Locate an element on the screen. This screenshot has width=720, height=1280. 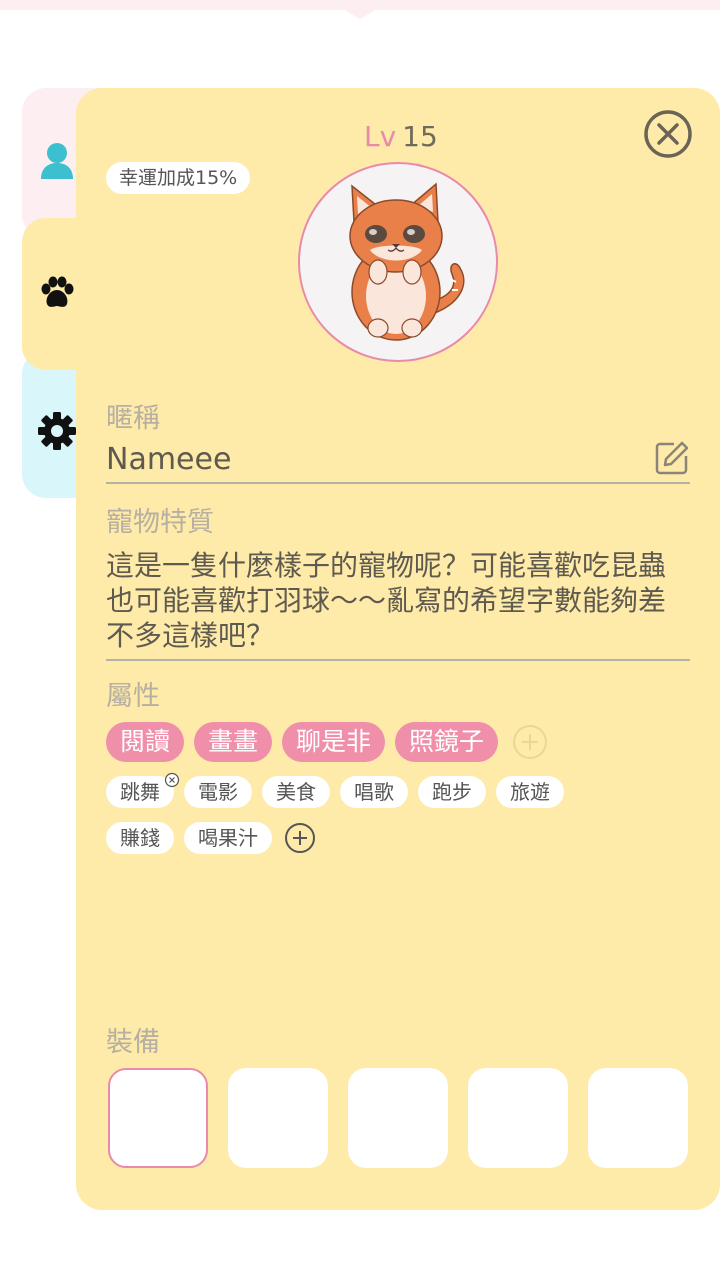
attributes-label: 屬性 is located at coordinates (133, 696).